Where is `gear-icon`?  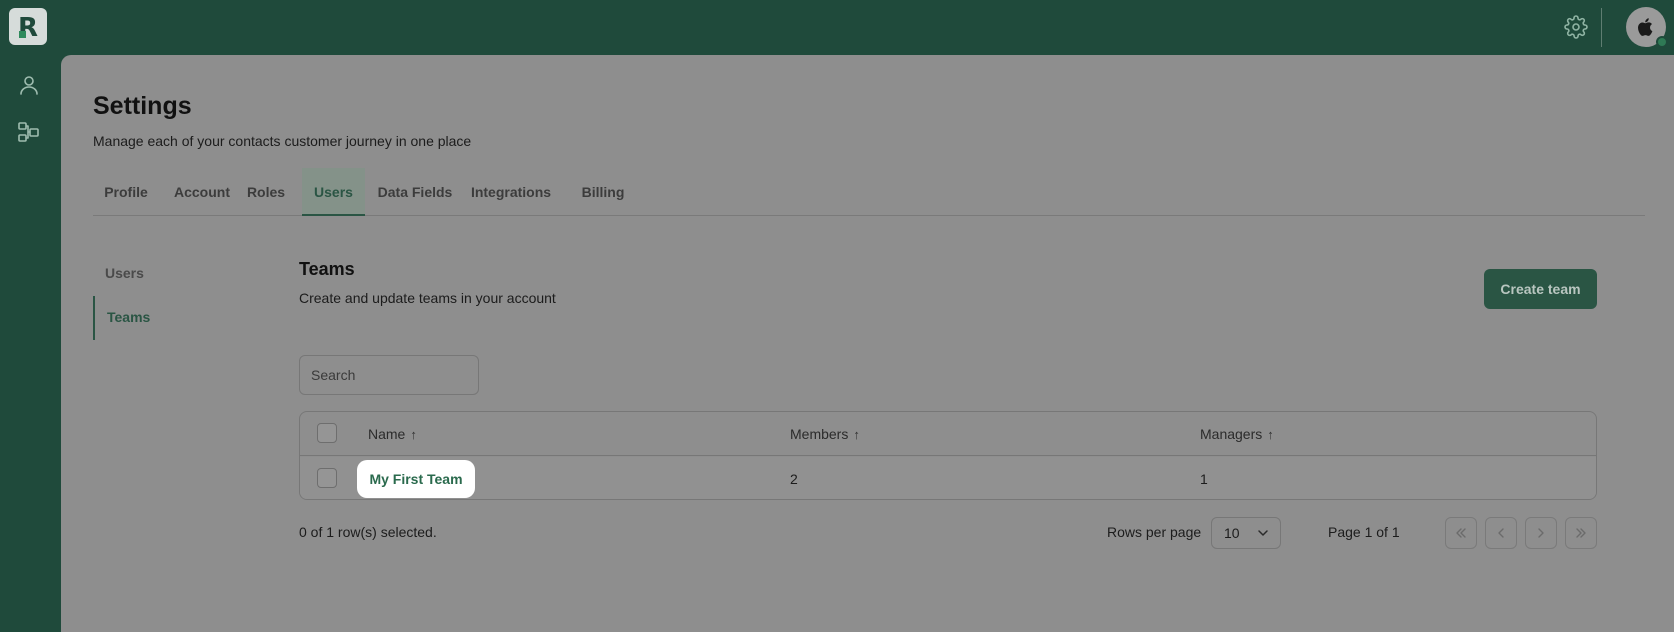 gear-icon is located at coordinates (1576, 27).